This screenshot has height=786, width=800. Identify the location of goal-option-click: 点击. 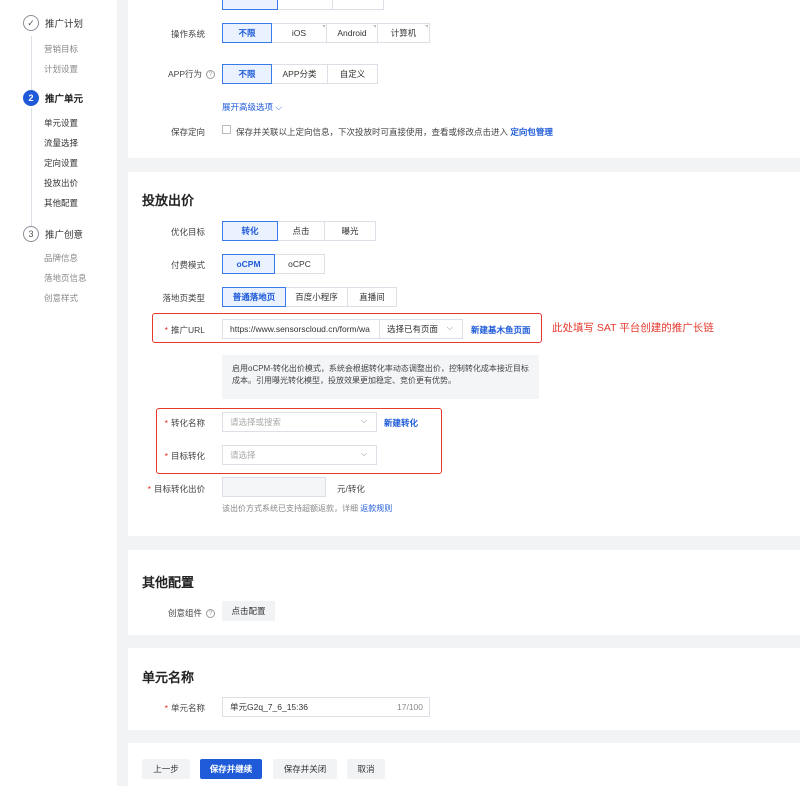
(301, 231).